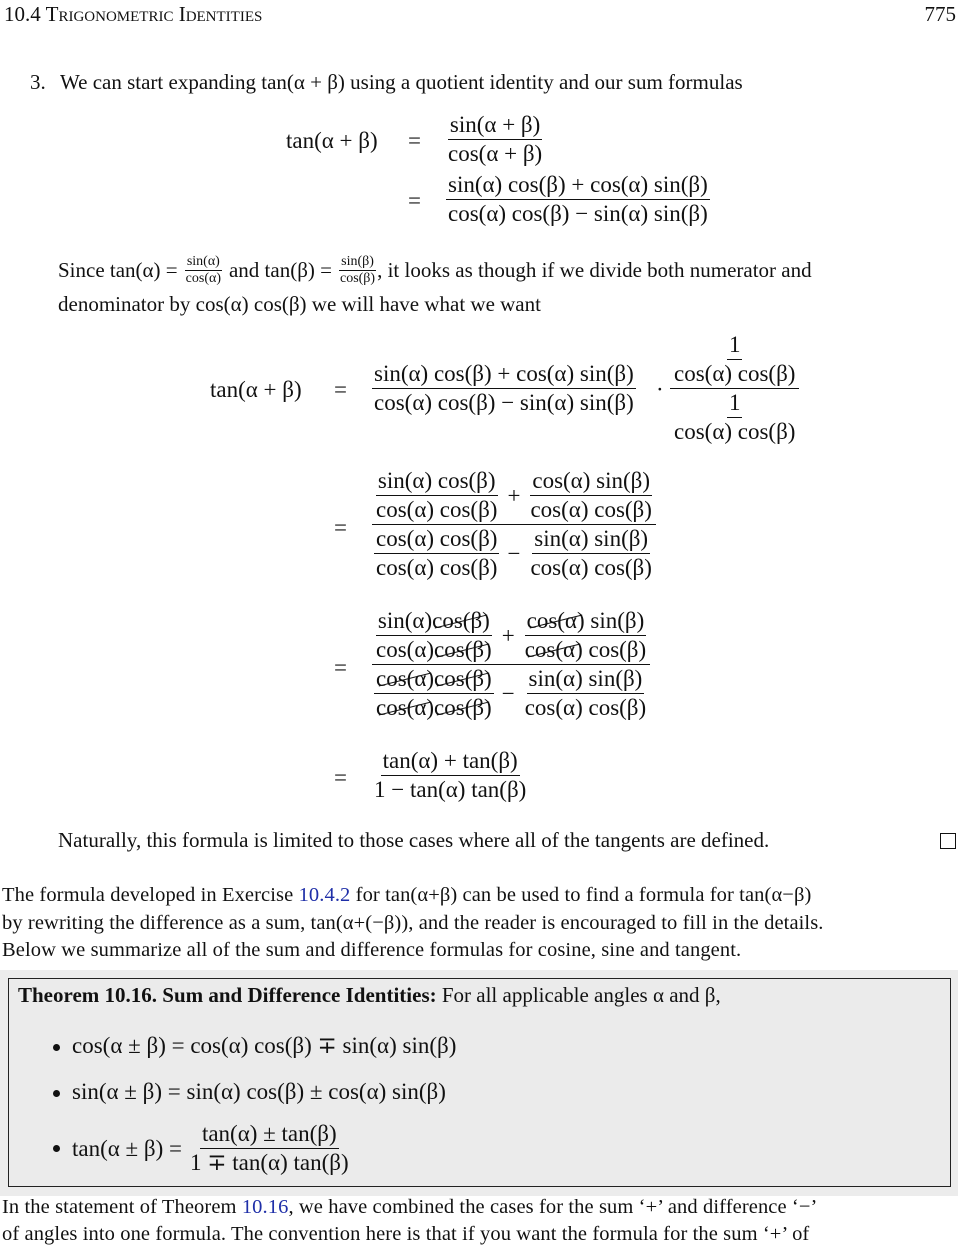  Describe the element at coordinates (495, 153) in the screenshot. I see `eq1-step1-denominator: cos(α + β)` at that location.